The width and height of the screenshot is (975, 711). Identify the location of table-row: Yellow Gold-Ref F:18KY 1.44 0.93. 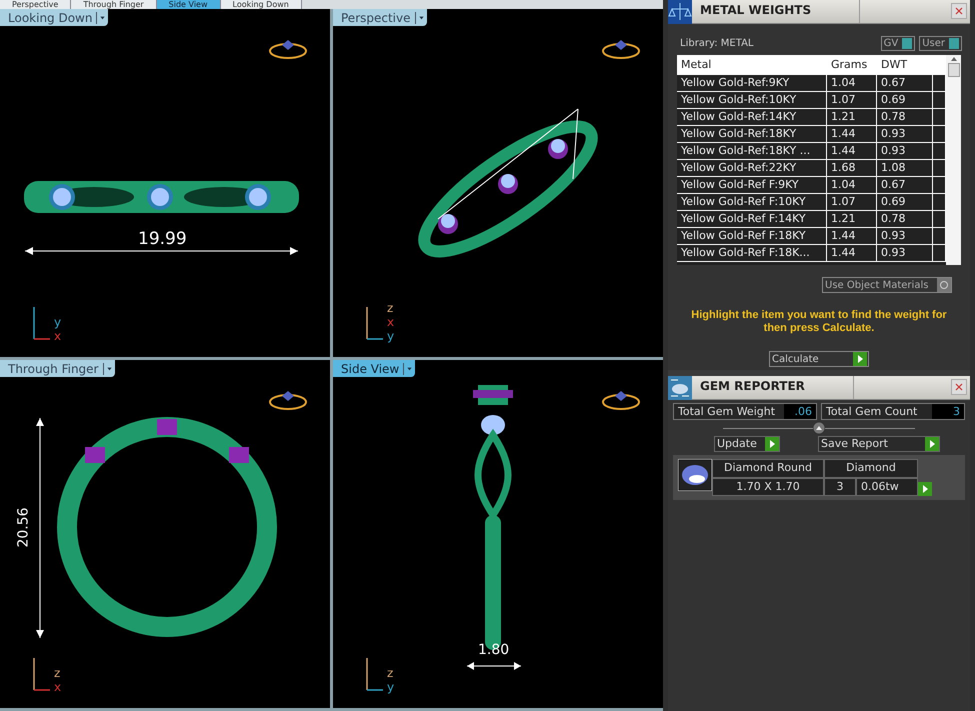
(811, 236).